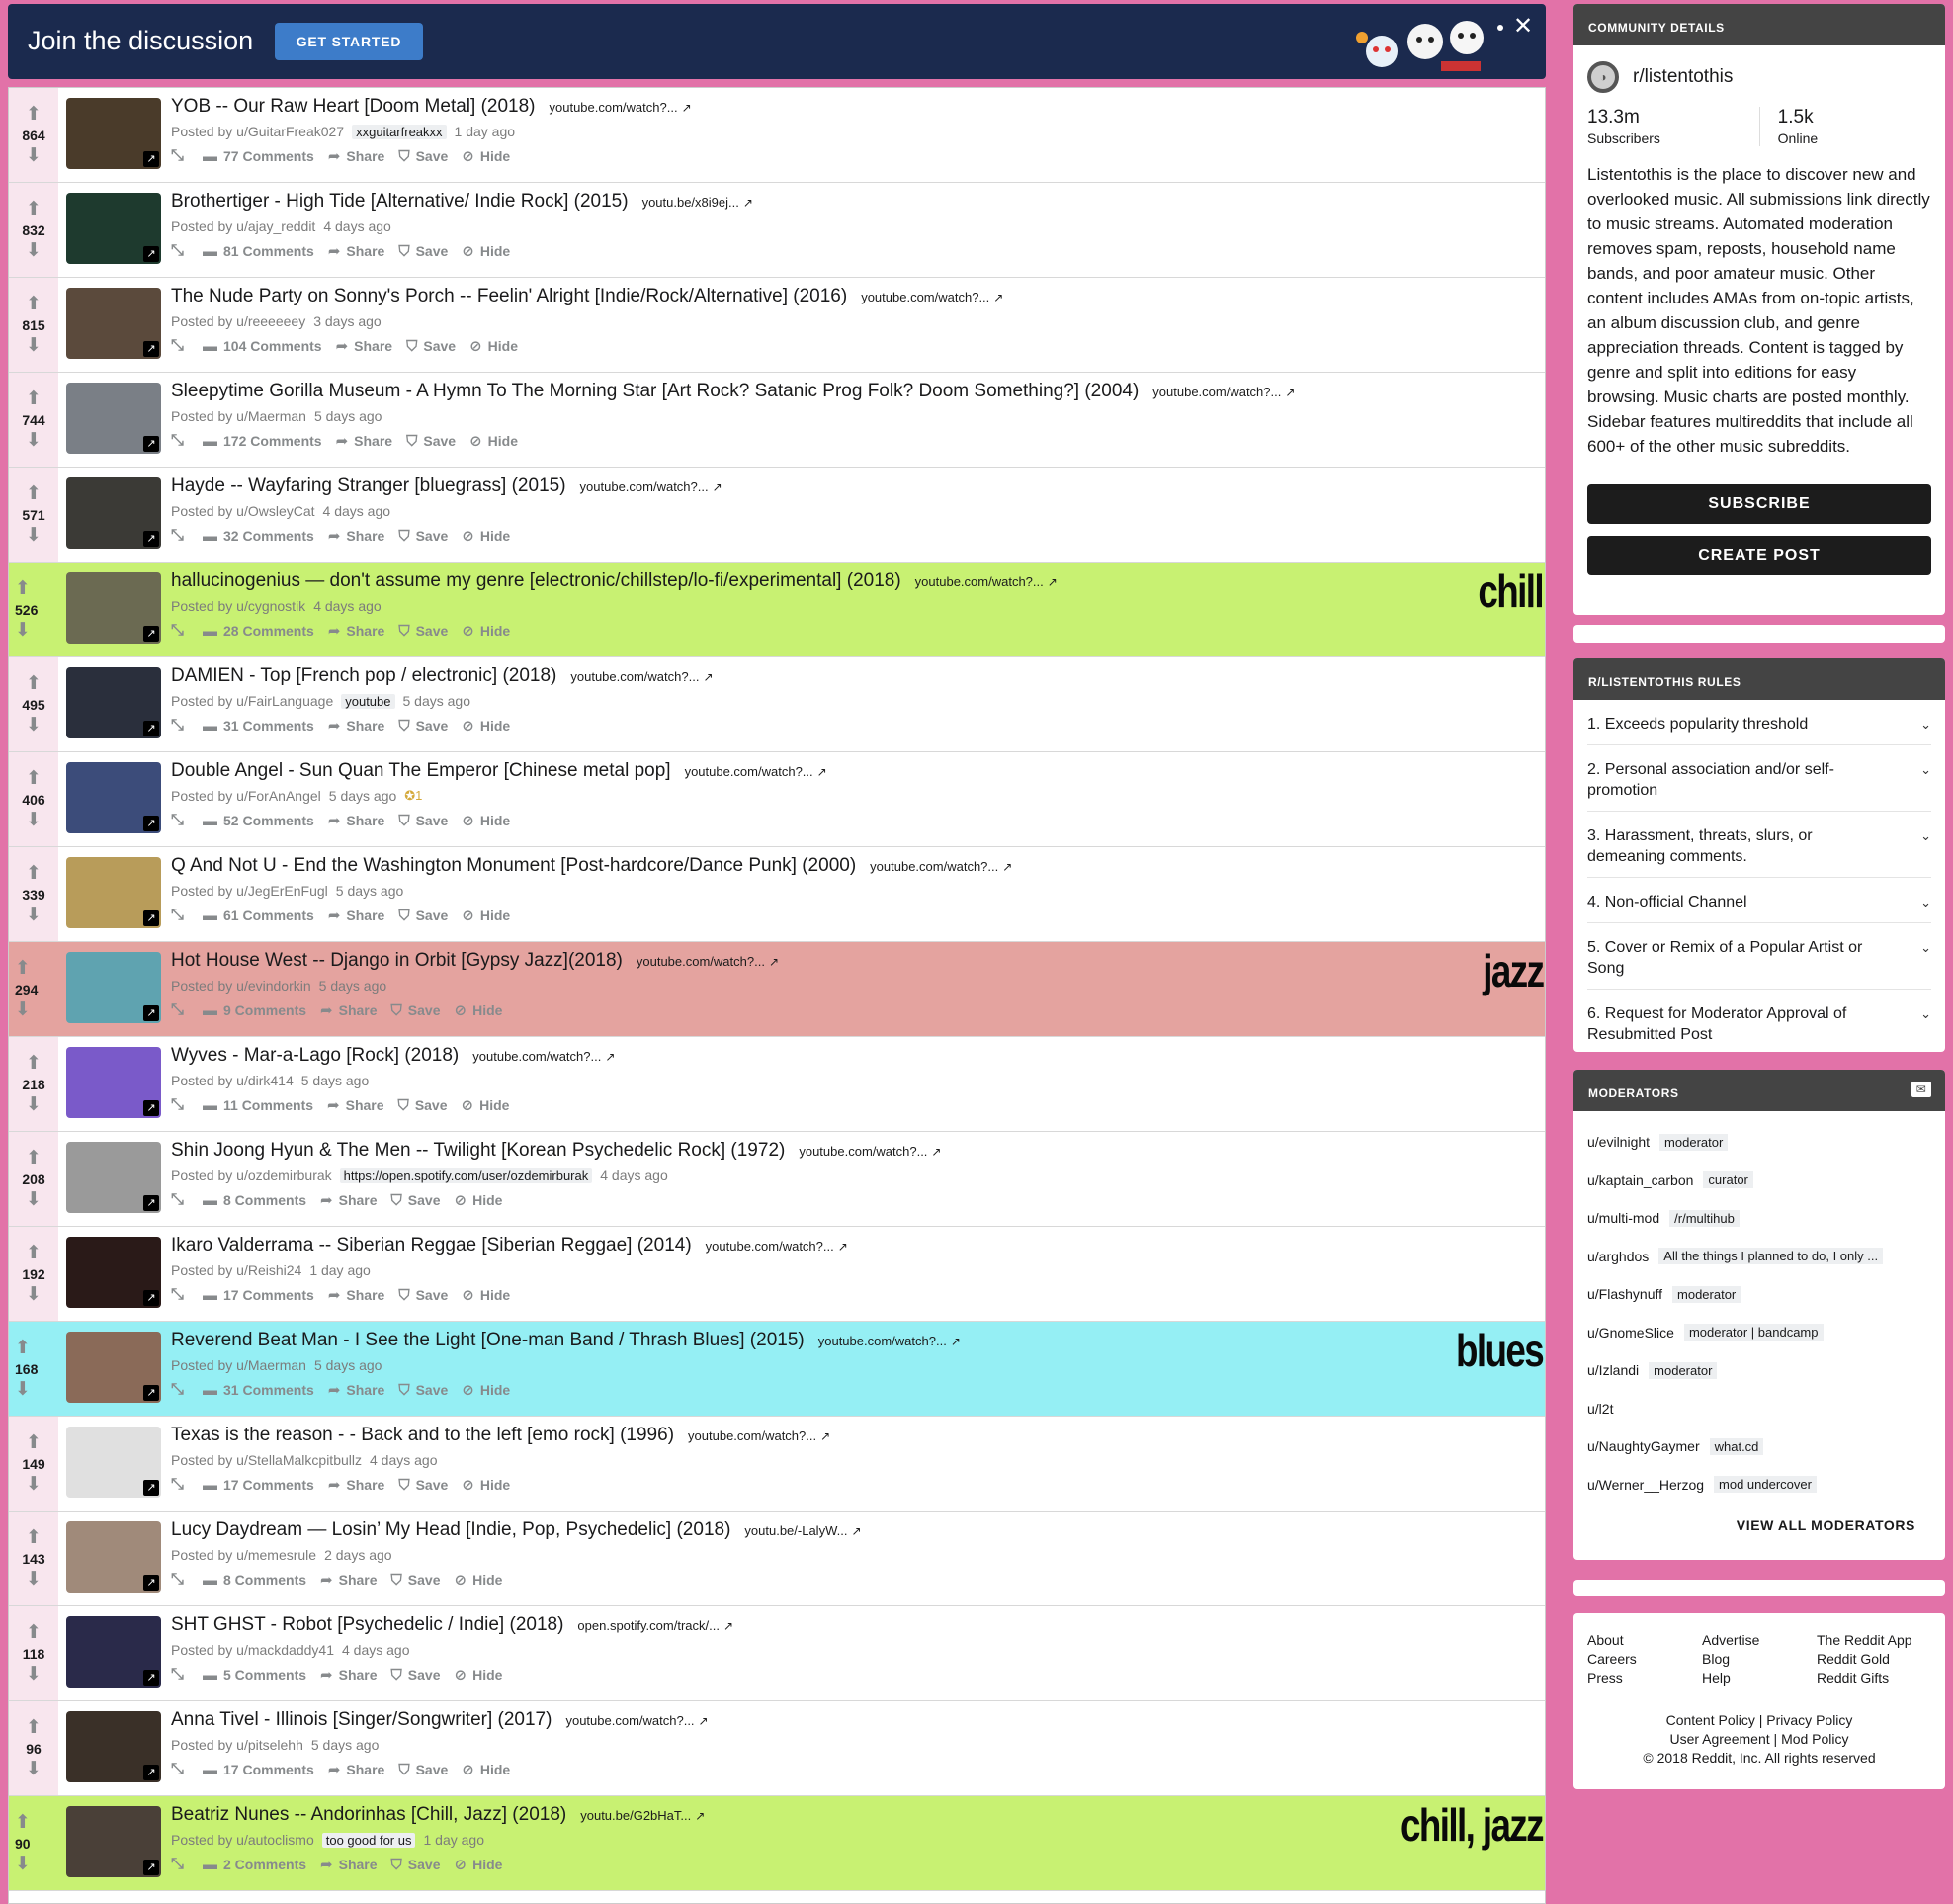 This screenshot has width=1953, height=1904. What do you see at coordinates (1644, 1678) in the screenshot?
I see `footer-link: Press` at bounding box center [1644, 1678].